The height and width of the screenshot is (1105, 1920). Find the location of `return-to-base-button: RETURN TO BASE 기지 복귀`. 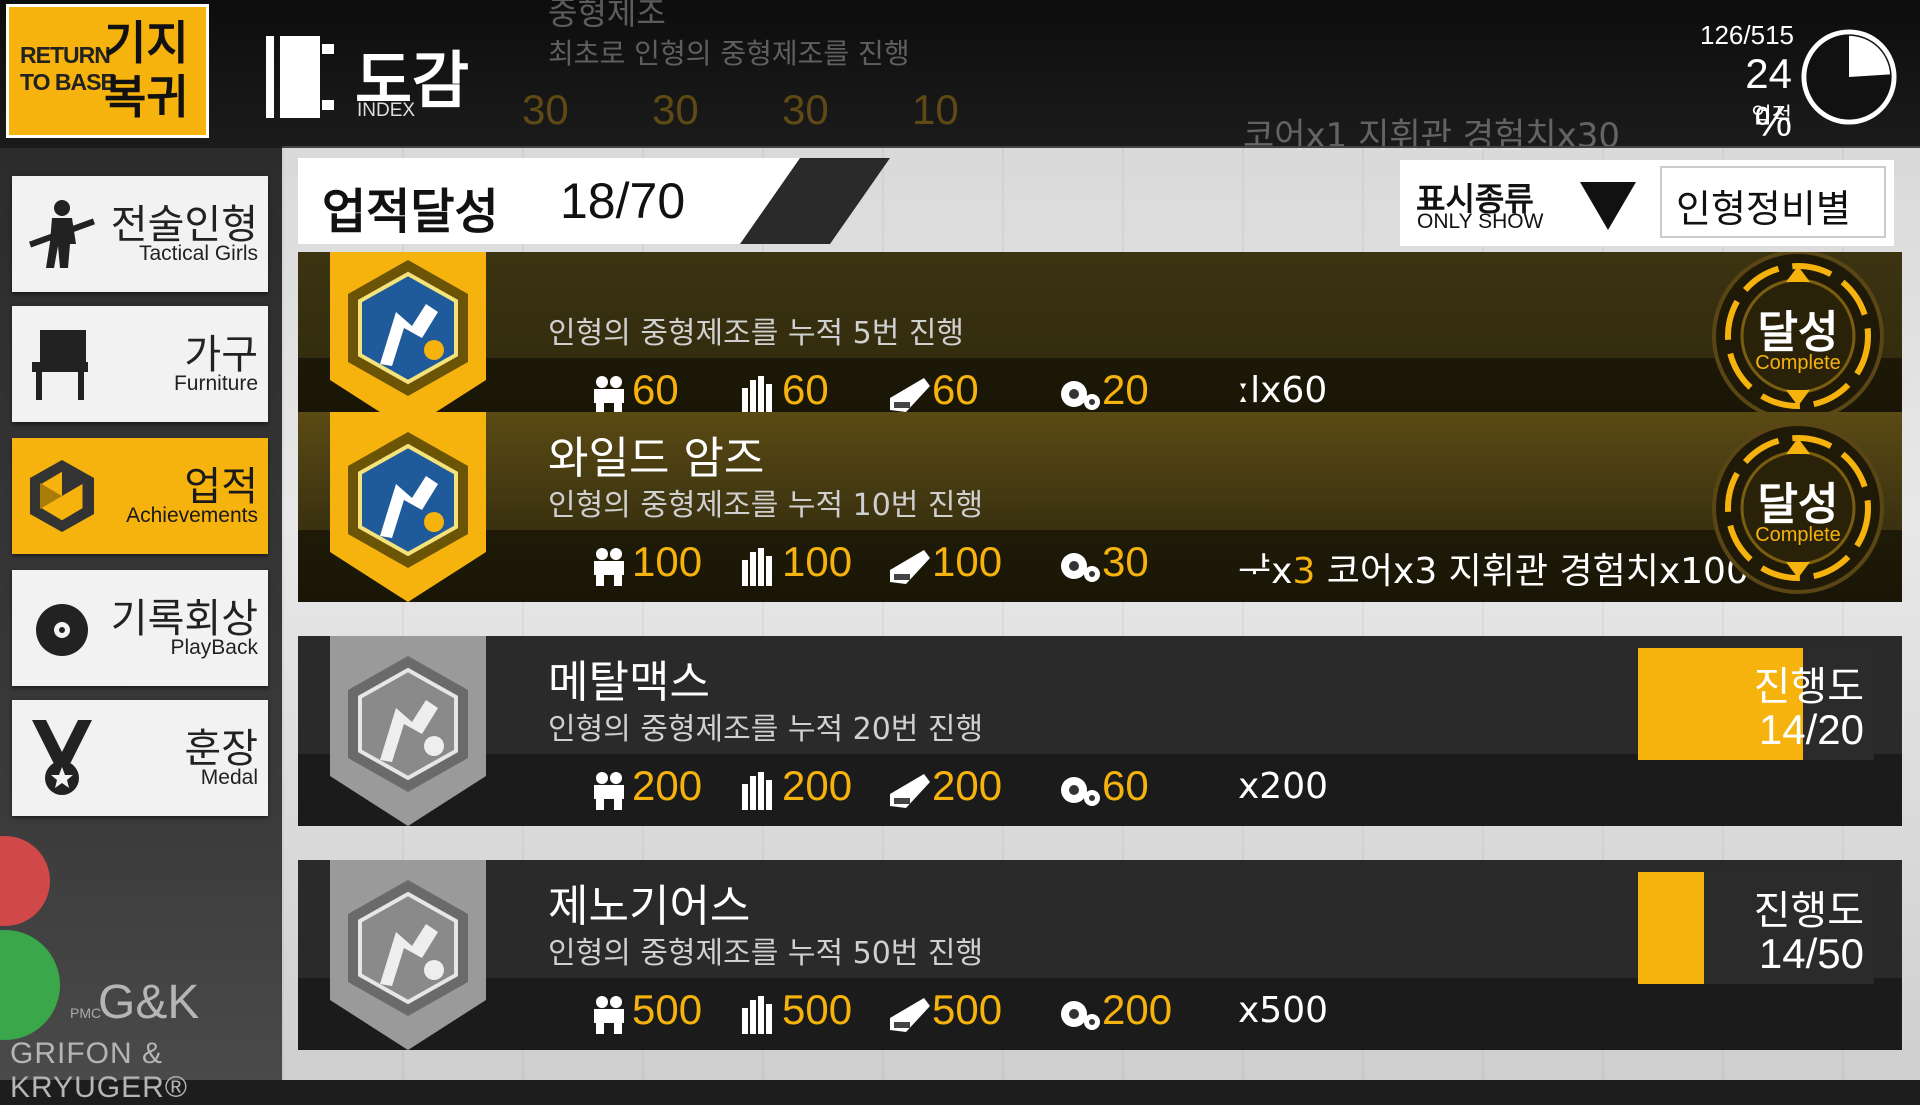

return-to-base-button: RETURN TO BASE 기지 복귀 is located at coordinates (107, 71).